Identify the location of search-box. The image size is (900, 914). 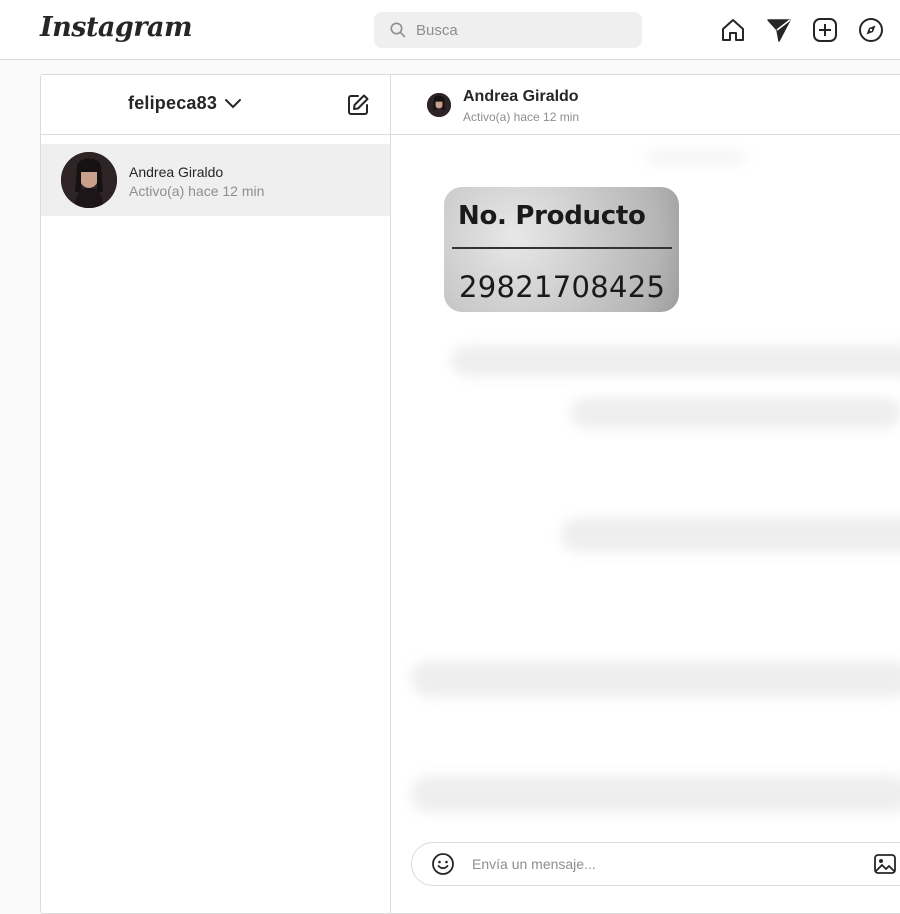
(508, 30).